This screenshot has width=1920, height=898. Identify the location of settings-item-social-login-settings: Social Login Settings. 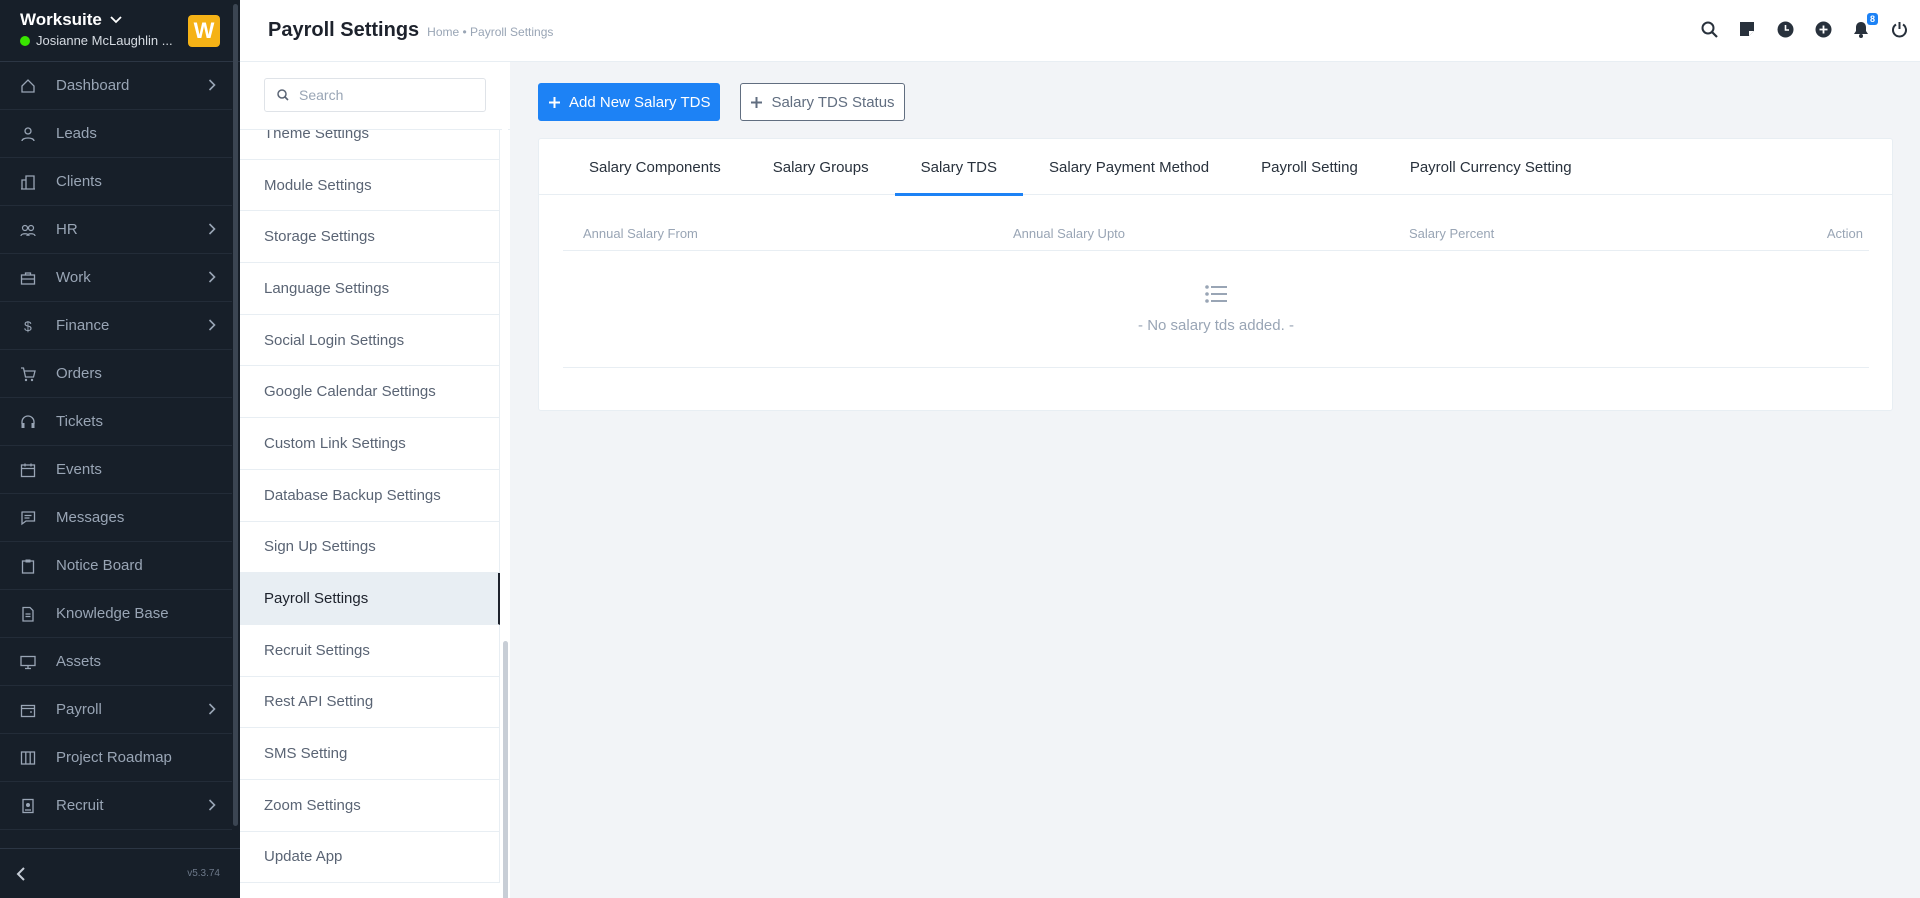
(370, 340).